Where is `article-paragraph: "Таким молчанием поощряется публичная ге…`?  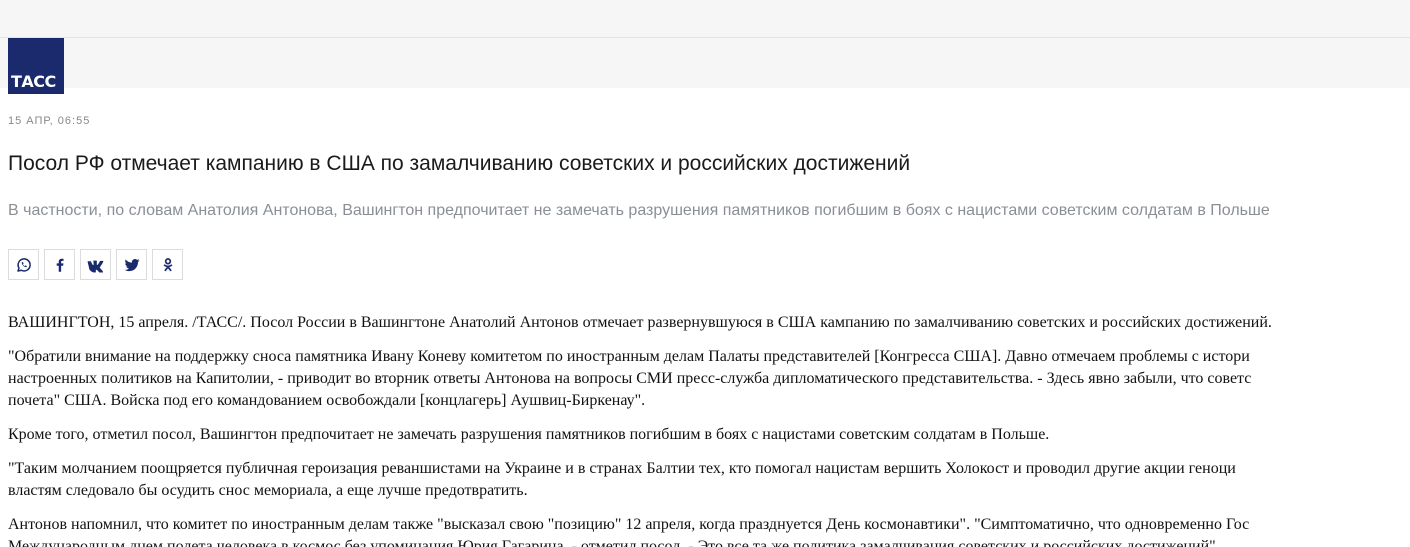 article-paragraph: "Таким молчанием поощряется публичная ге… is located at coordinates (709, 480).